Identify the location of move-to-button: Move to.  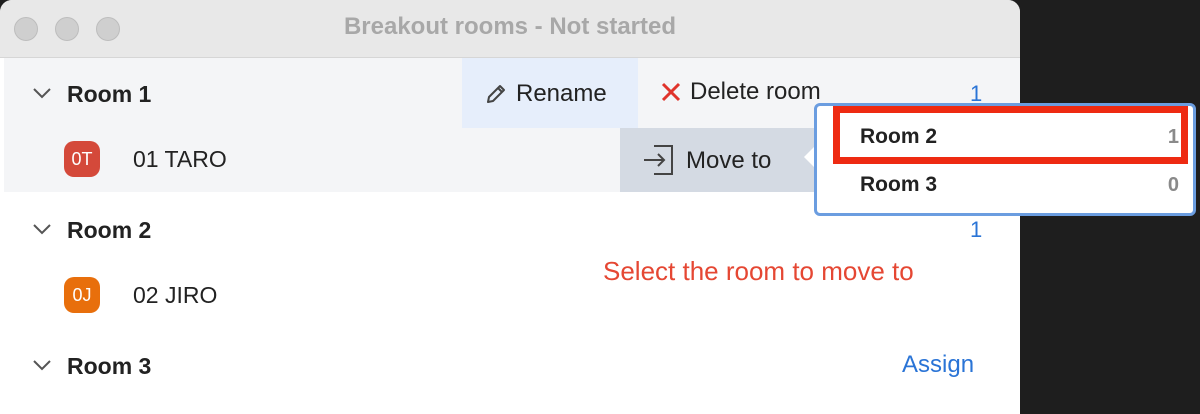
(718, 160).